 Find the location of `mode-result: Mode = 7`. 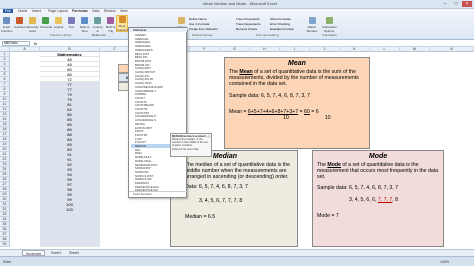

mode-result: Mode = 7 is located at coordinates (328, 216).